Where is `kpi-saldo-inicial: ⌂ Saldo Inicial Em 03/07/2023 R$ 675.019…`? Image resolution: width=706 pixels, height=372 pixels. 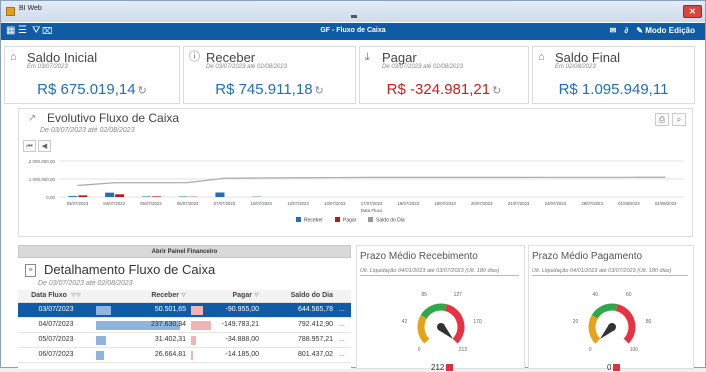 kpi-saldo-inicial: ⌂ Saldo Inicial Em 03/07/2023 R$ 675.019… is located at coordinates (92, 75).